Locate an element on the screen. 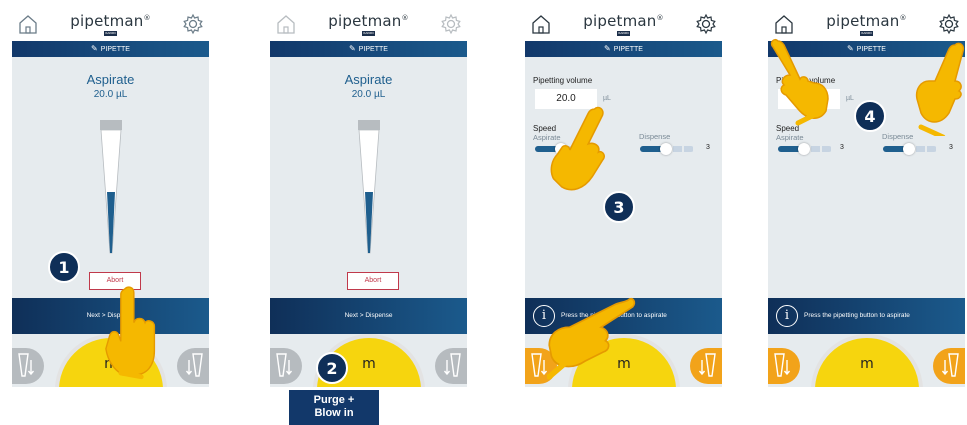  info-bar: Next > Dispense is located at coordinates (368, 316).